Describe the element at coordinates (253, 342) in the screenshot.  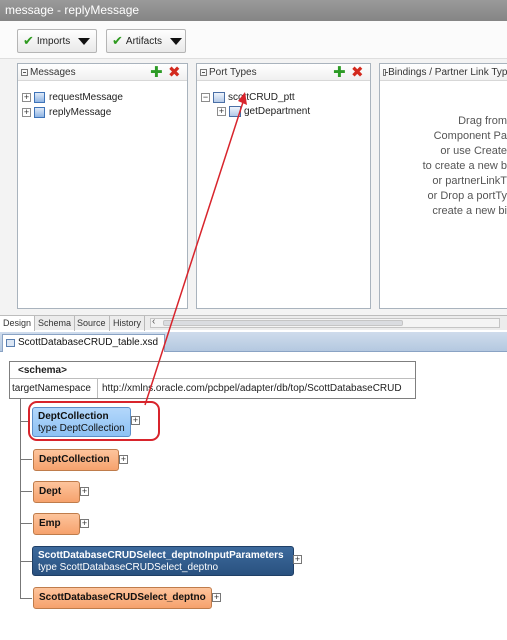
I see `file-tab-bar: ScottDatabaseCRUD_table.xsd` at that location.